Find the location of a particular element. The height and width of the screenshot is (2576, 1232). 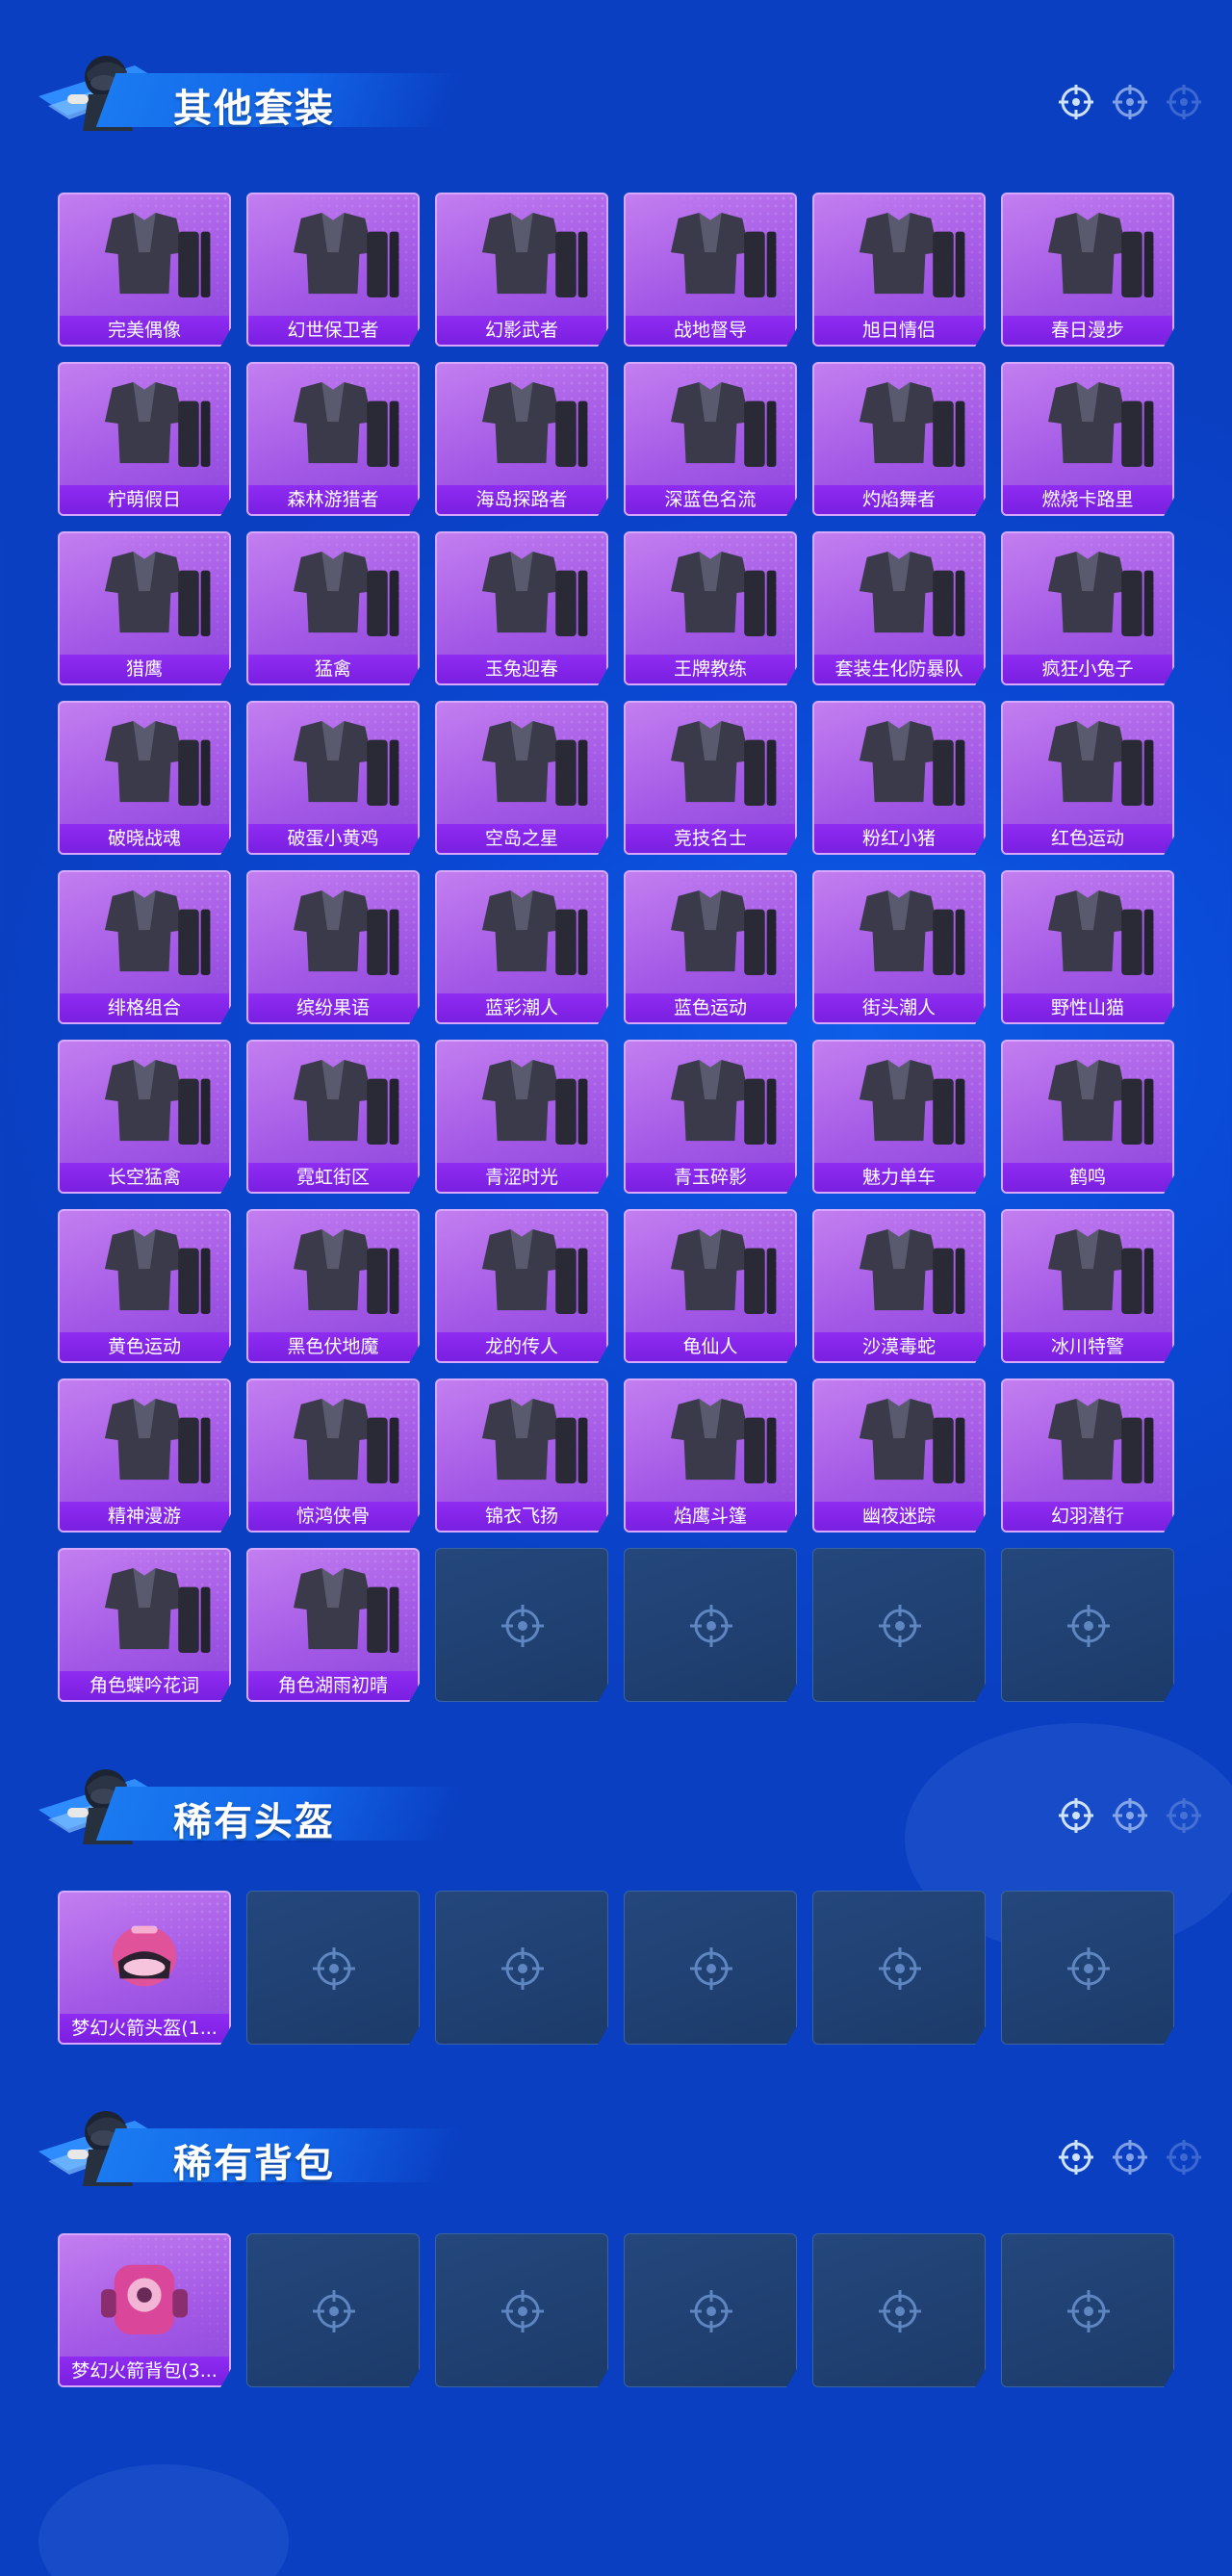

outfit-card: 惊鸿侠骨 is located at coordinates (333, 1455).